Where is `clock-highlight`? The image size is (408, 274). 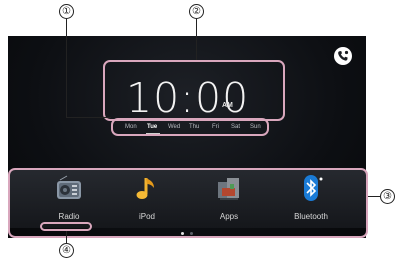 clock-highlight is located at coordinates (194, 90).